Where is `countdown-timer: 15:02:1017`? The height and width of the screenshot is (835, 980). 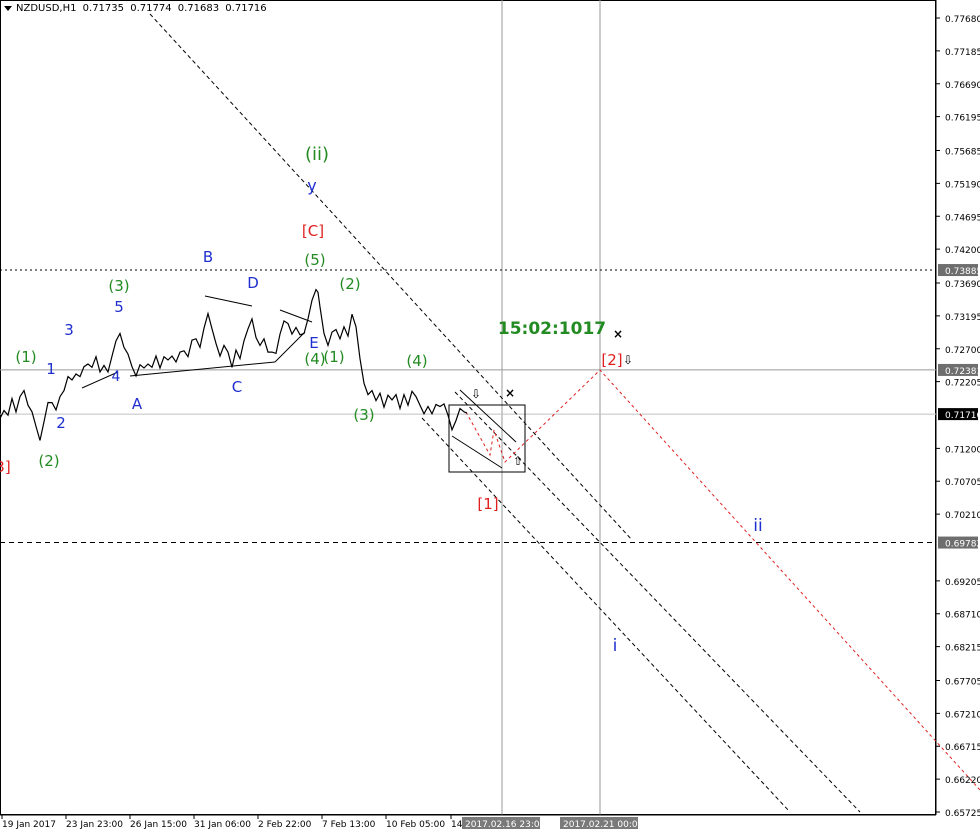
countdown-timer: 15:02:1017 is located at coordinates (552, 329).